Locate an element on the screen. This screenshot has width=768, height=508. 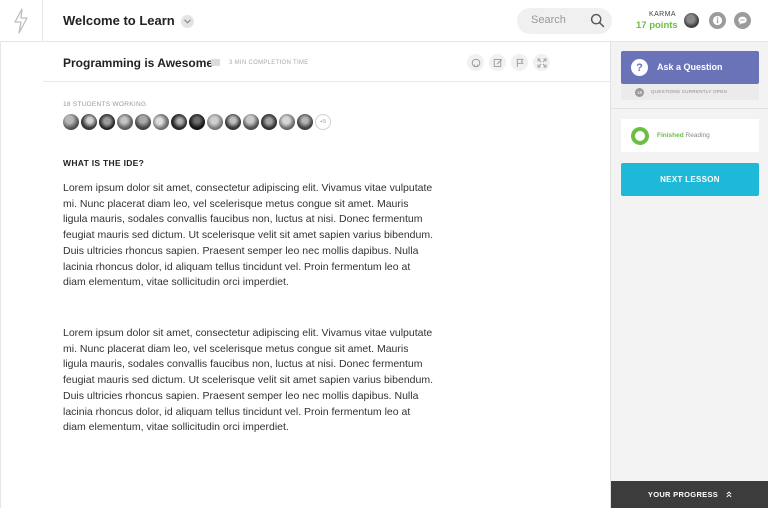
info-button is located at coordinates (717, 20).